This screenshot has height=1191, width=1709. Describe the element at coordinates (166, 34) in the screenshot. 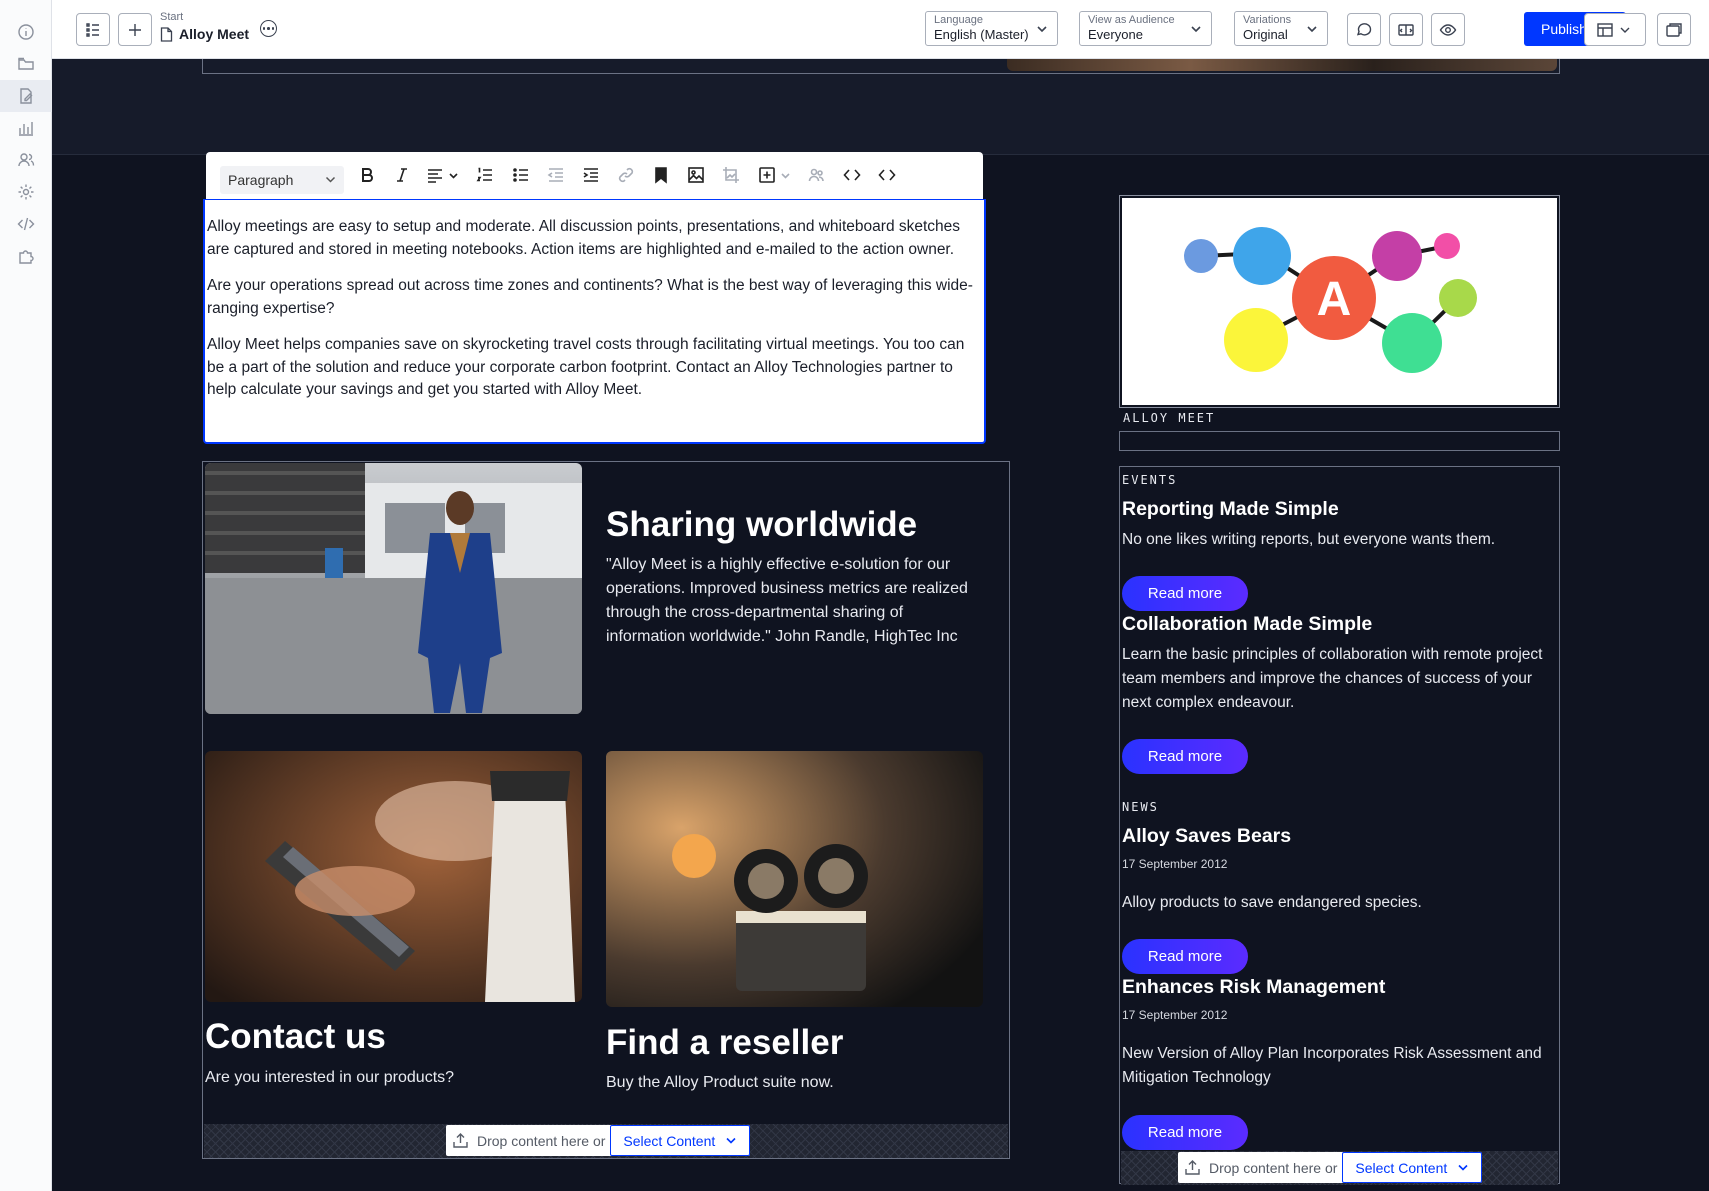

I see `document-icon` at that location.